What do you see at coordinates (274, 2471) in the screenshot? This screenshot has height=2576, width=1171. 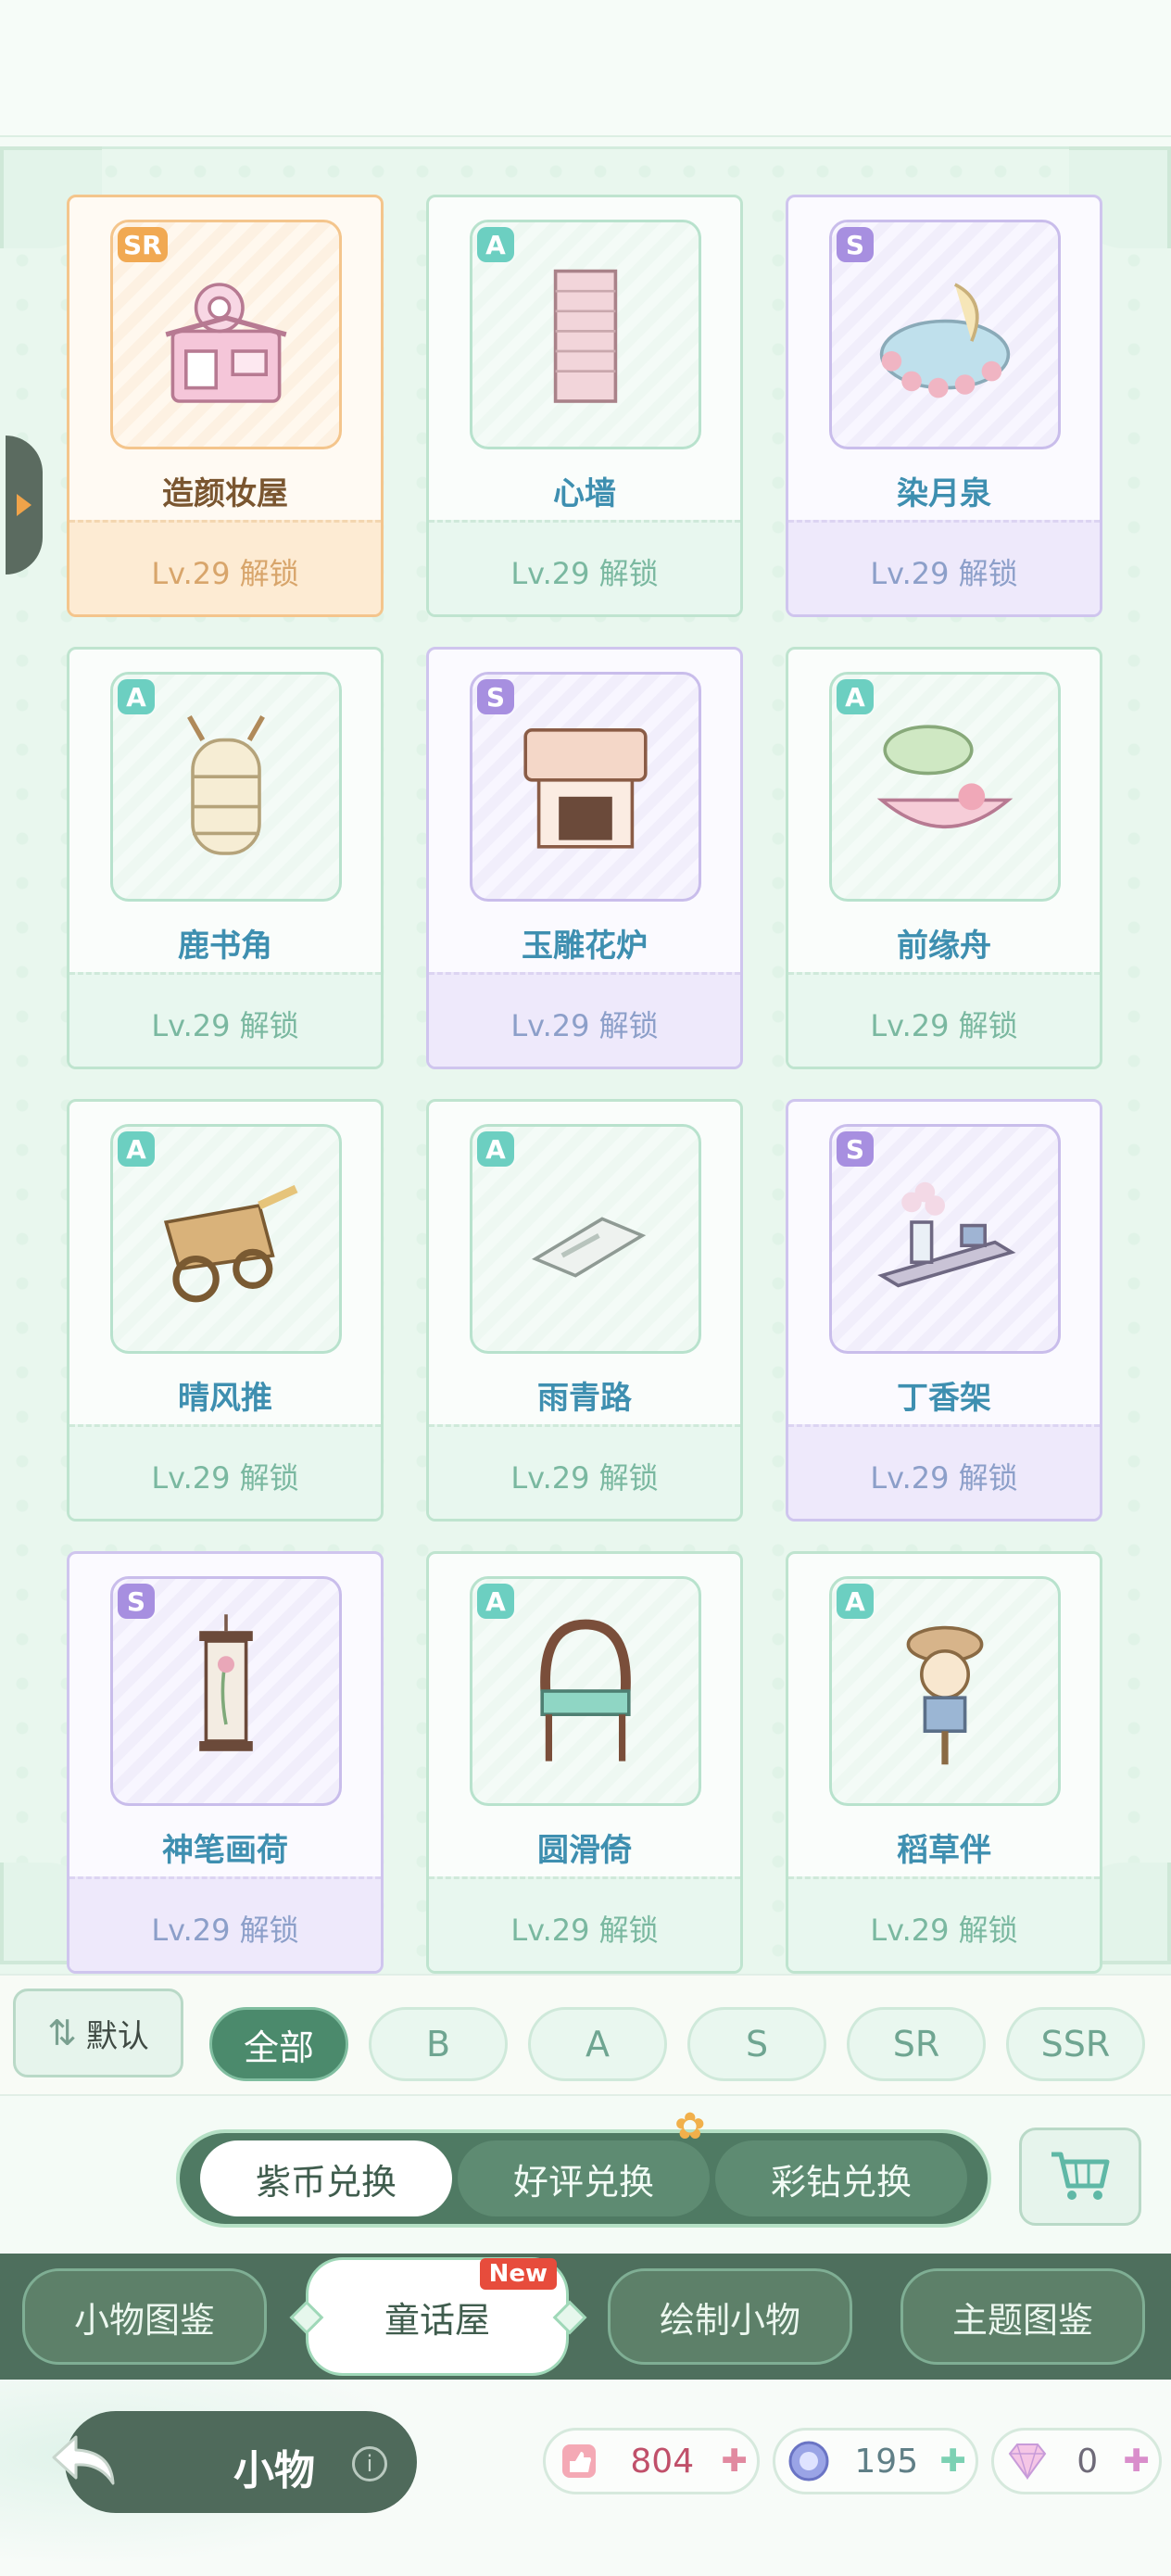 I see `page-title: 小物` at bounding box center [274, 2471].